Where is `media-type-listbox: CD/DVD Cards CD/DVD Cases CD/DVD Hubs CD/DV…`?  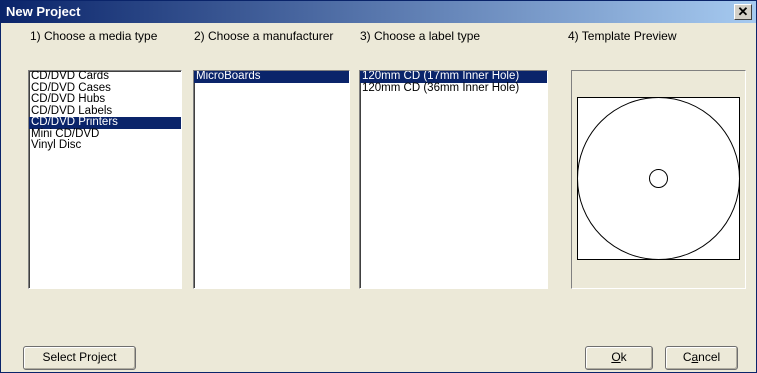 media-type-listbox: CD/DVD Cards CD/DVD Cases CD/DVD Hubs CD/DV… is located at coordinates (105, 179).